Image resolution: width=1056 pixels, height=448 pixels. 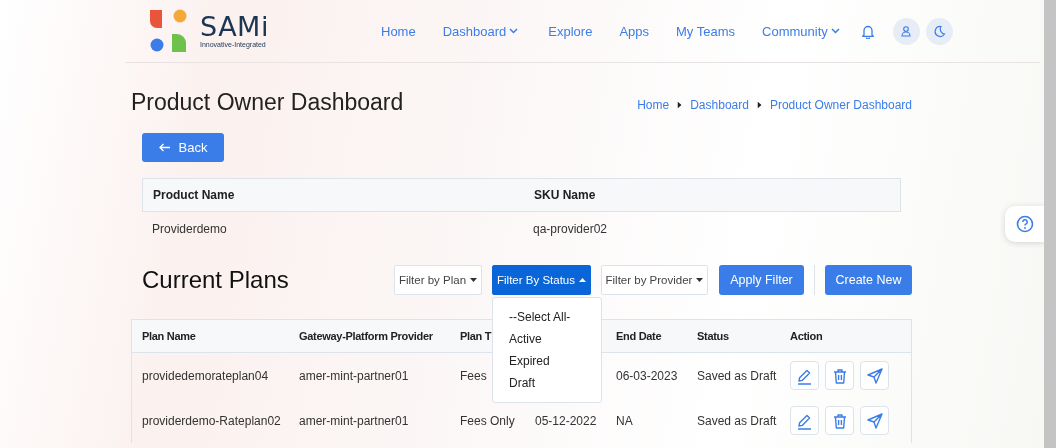 I want to click on create-new-button: Create New, so click(x=868, y=280).